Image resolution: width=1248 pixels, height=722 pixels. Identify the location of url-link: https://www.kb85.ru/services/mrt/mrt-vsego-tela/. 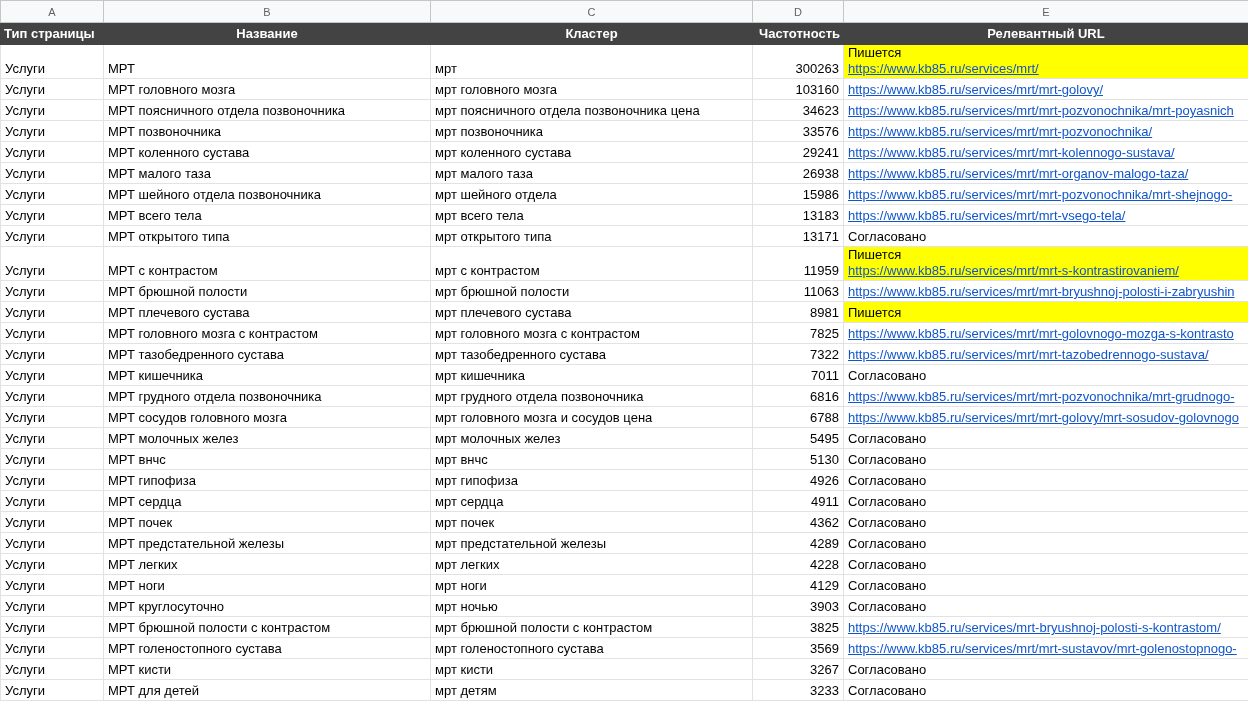
(1048, 216).